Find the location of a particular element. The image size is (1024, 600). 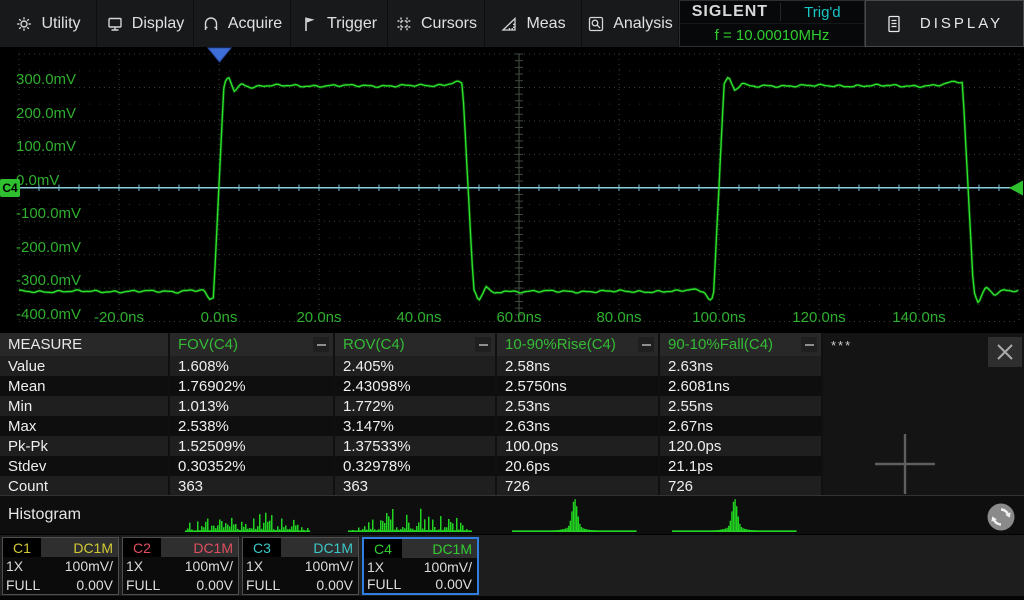

refresh-icon is located at coordinates (1001, 517).